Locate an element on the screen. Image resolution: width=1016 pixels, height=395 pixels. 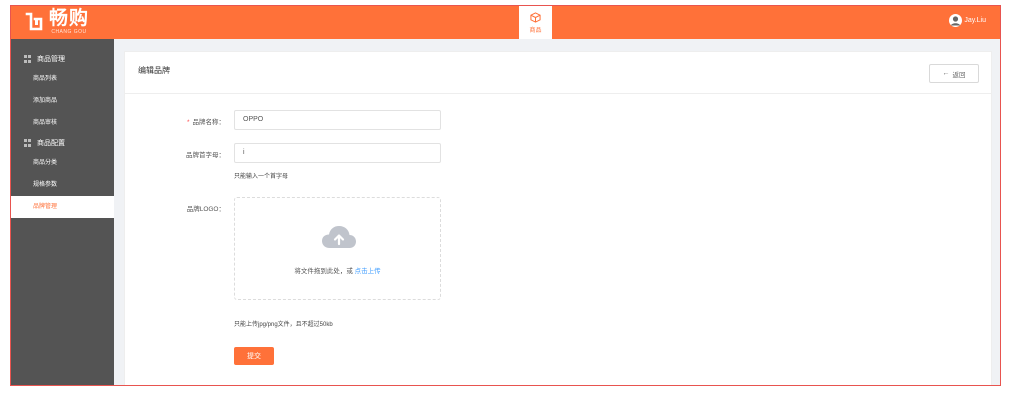
brand-letter-label: 品牌首字母： is located at coordinates (205, 155).